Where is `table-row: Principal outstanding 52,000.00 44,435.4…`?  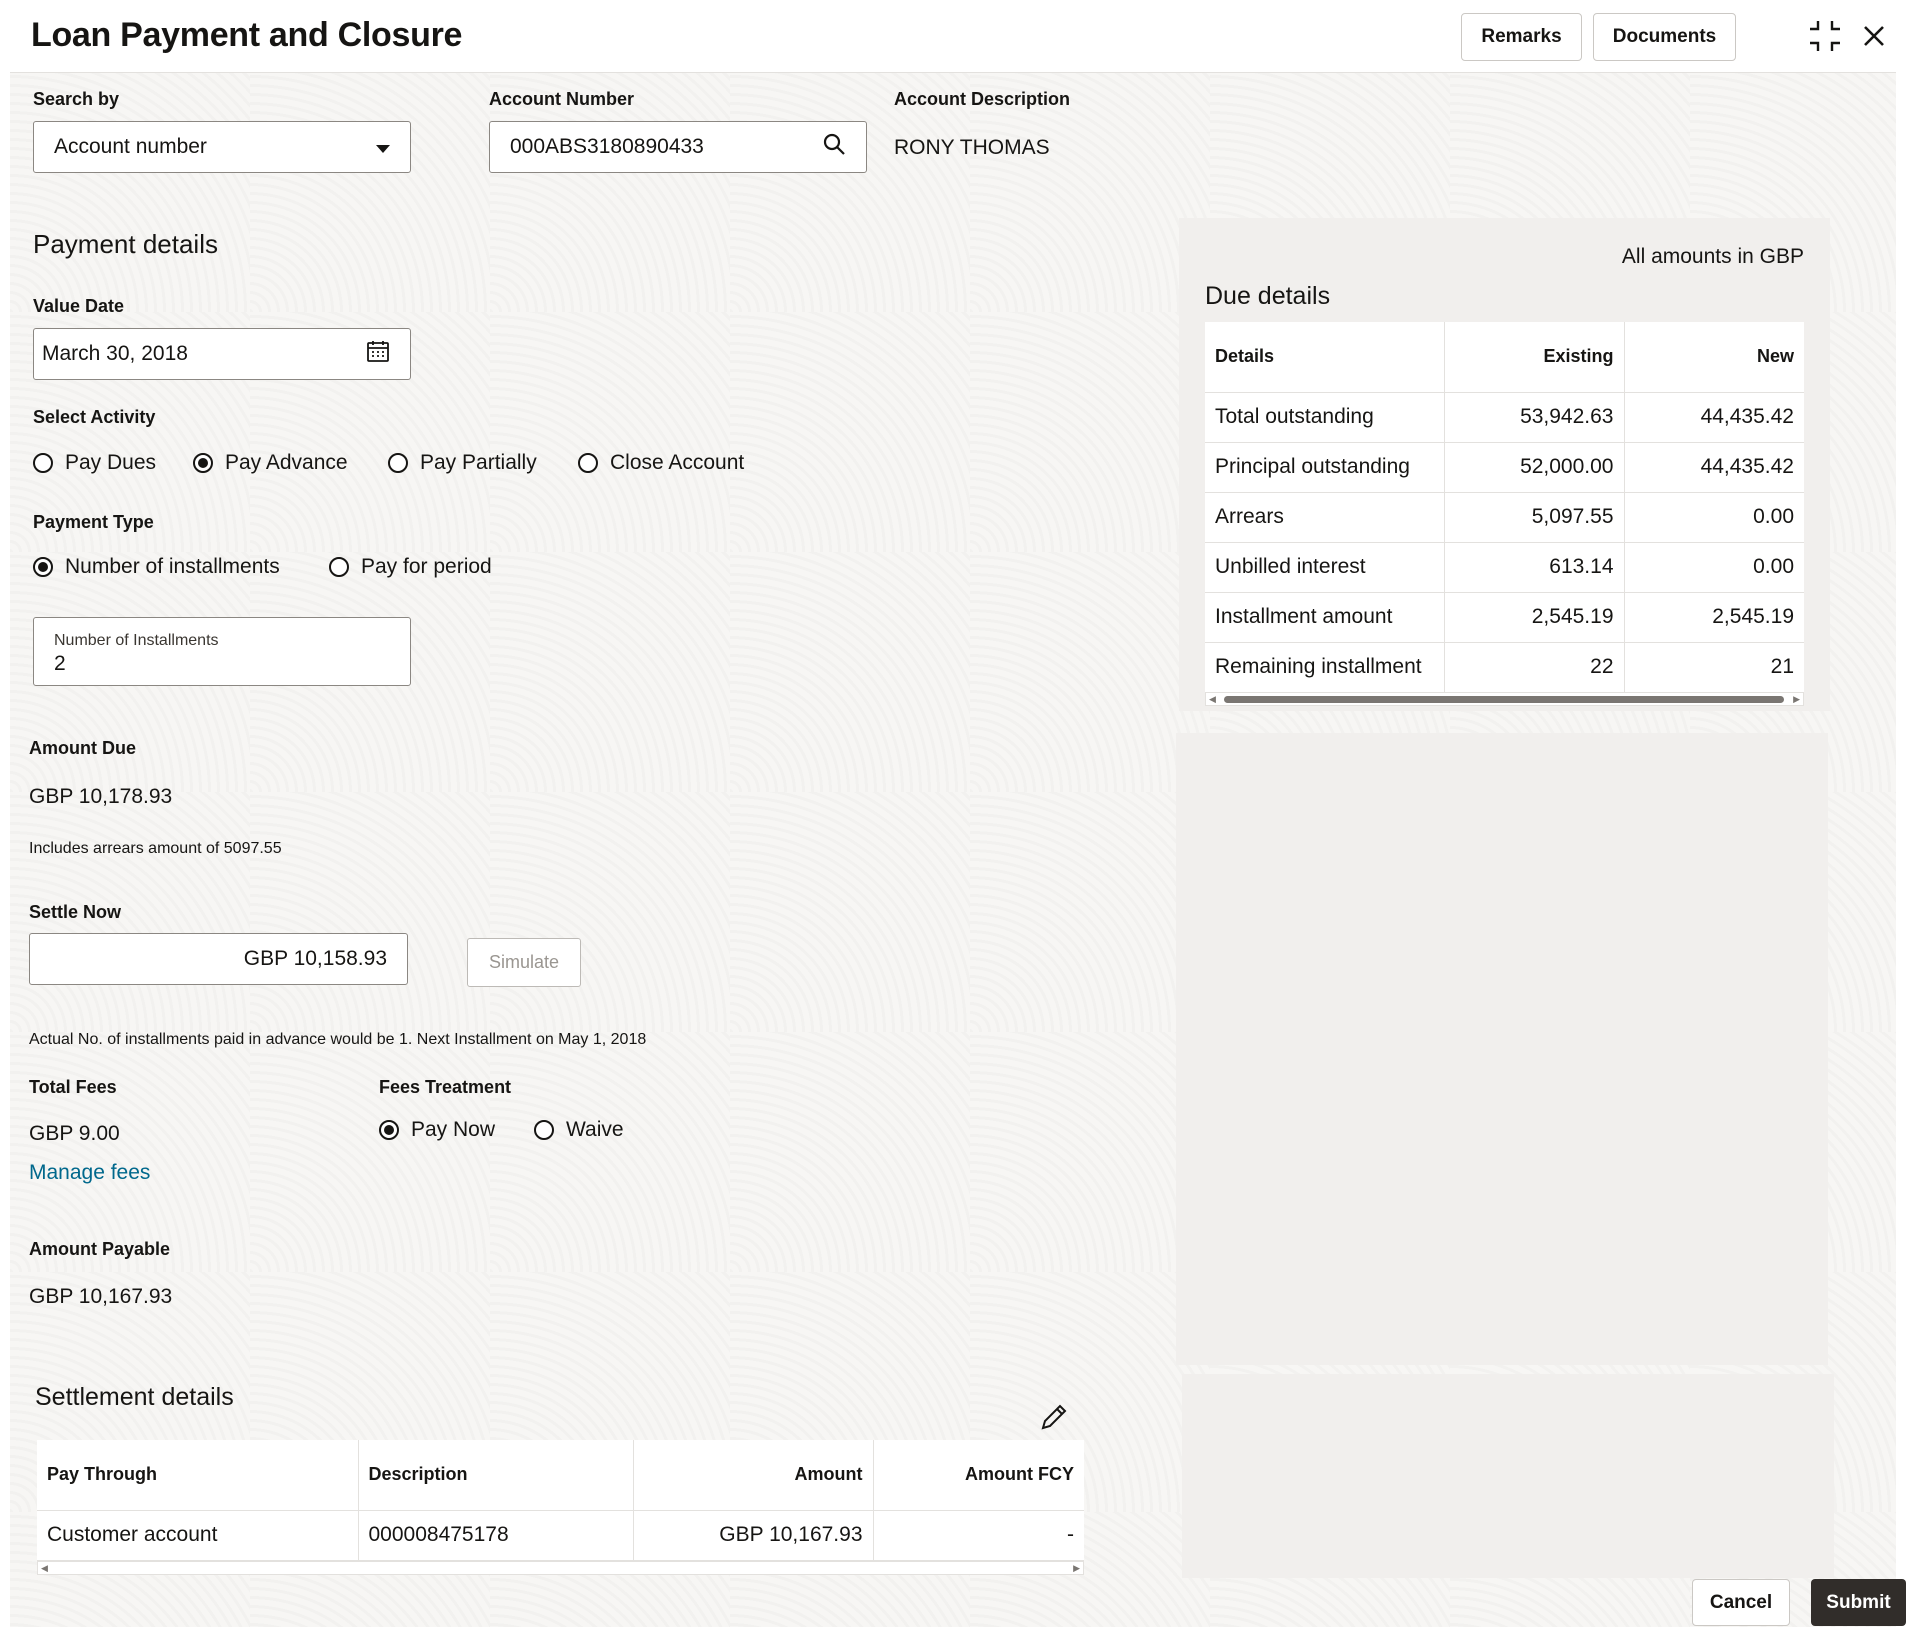 table-row: Principal outstanding 52,000.00 44,435.4… is located at coordinates (1504, 467).